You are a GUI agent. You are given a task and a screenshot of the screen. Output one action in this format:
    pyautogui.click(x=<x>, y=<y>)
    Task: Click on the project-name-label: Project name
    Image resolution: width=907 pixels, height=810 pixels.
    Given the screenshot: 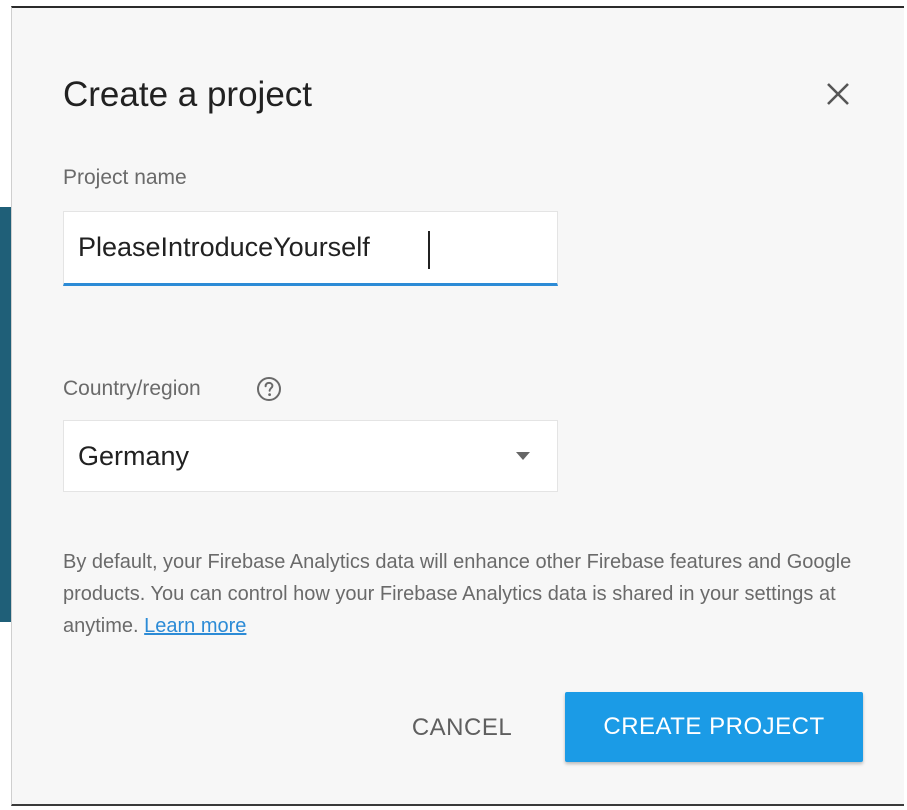 What is the action you would take?
    pyautogui.click(x=125, y=177)
    